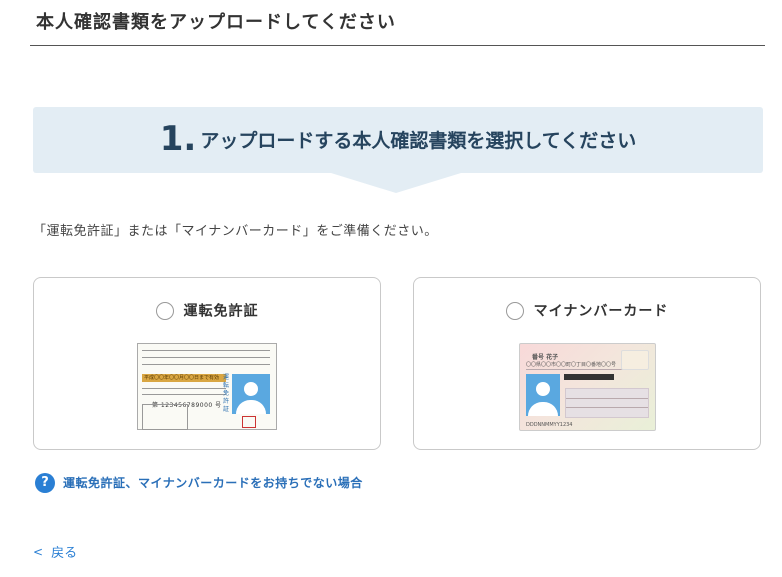 This screenshot has height=577, width=782. What do you see at coordinates (184, 378) in the screenshot?
I see `license-validity-band: 平成〇〇年〇〇月〇〇日まで有効` at bounding box center [184, 378].